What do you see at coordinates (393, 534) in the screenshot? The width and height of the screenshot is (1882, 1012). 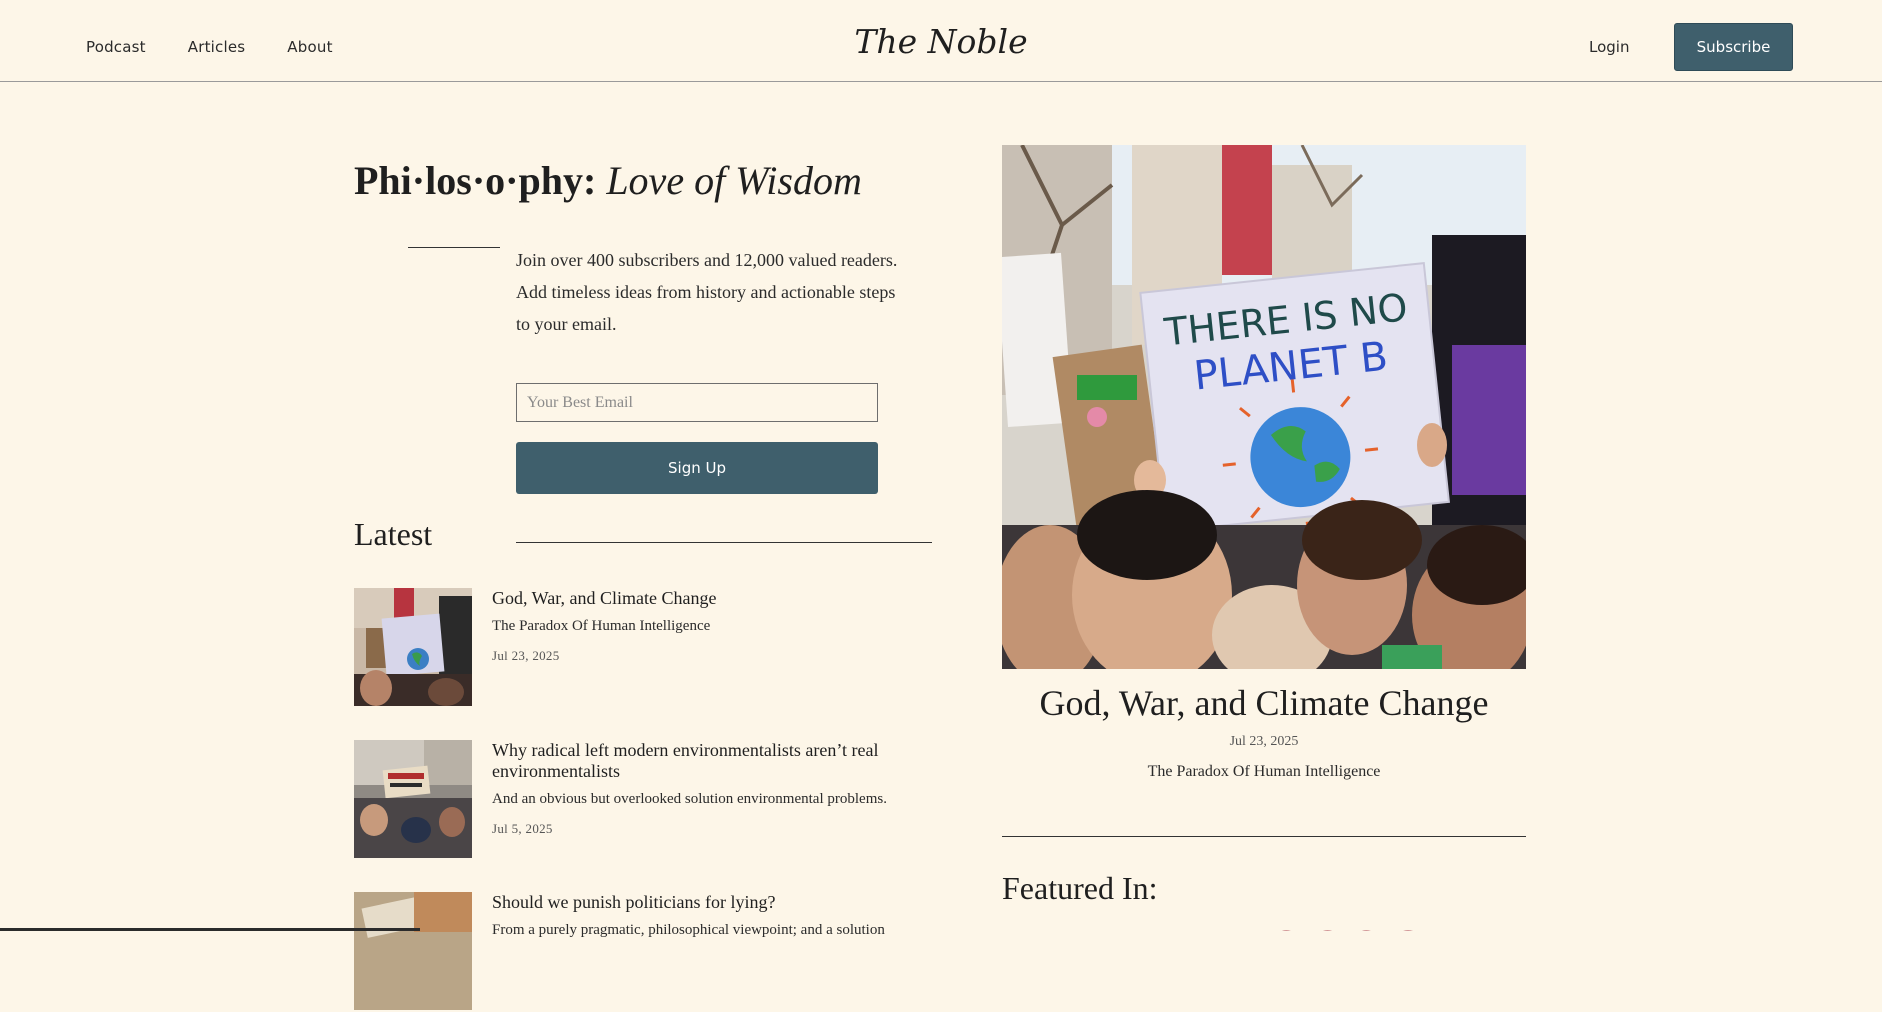 I see `latest-heading: Latest` at bounding box center [393, 534].